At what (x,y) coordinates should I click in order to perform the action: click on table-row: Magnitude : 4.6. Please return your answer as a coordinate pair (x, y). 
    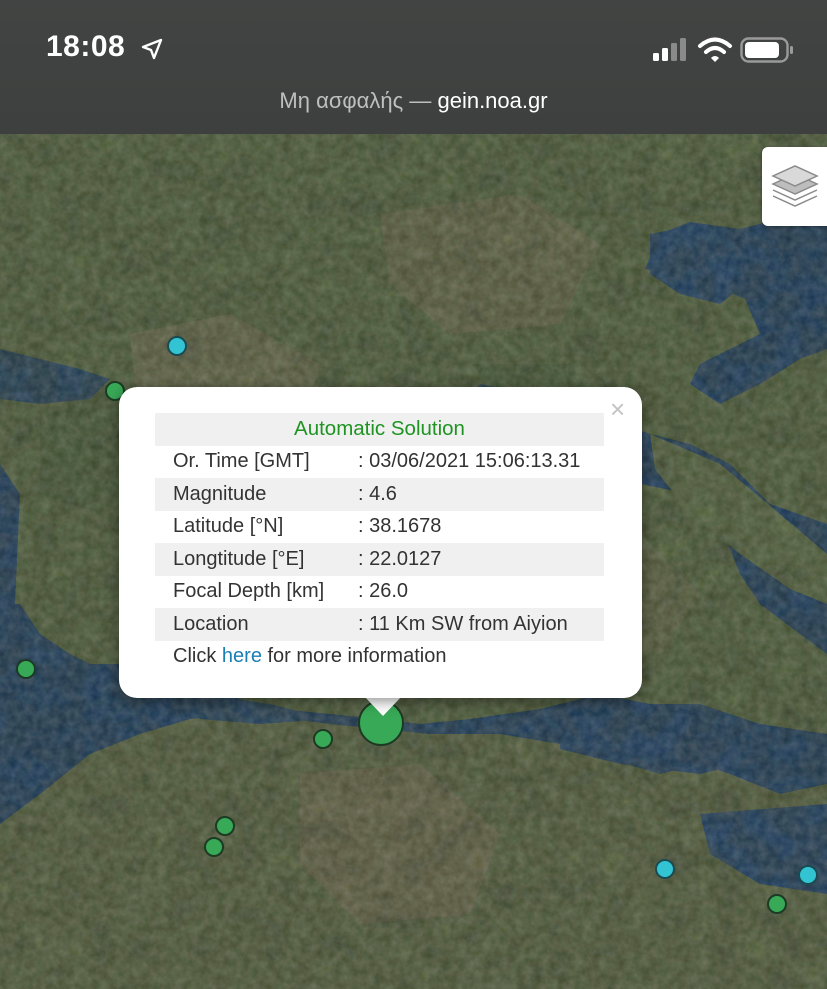
    Looking at the image, I should click on (379, 494).